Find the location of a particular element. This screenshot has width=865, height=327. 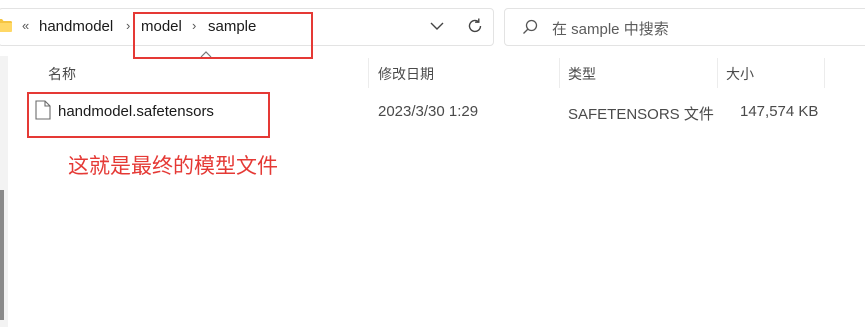

navigation-scrollbar is located at coordinates (2, 255).